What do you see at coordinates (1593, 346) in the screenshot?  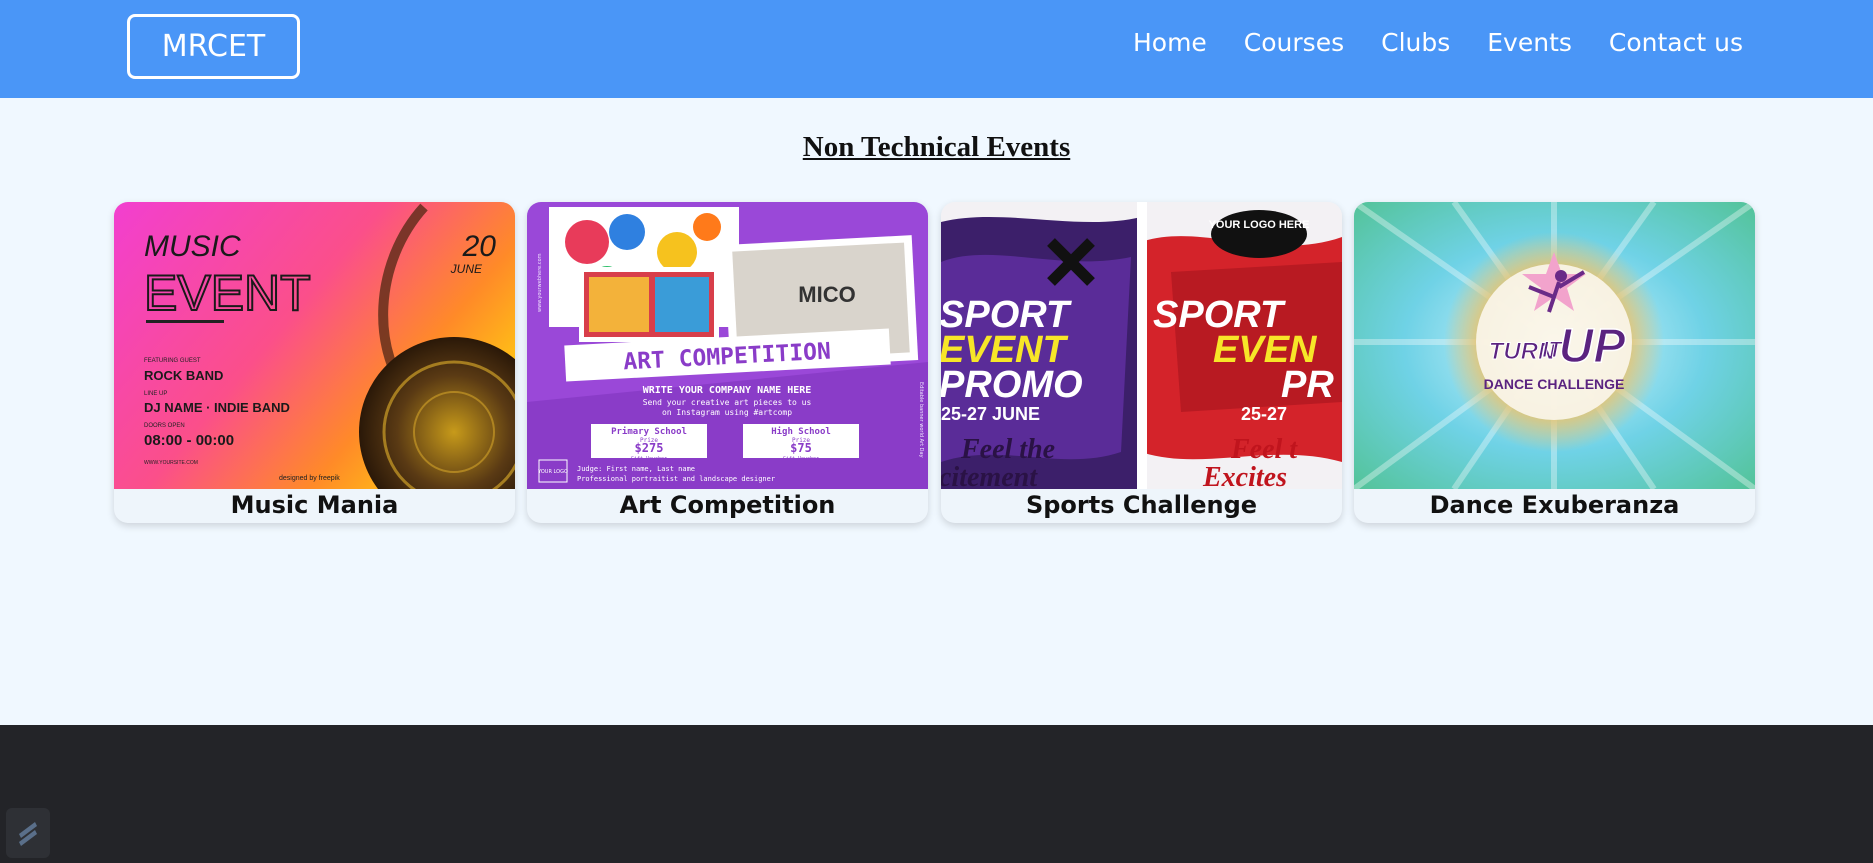 I see `poster-logo-up: UP` at bounding box center [1593, 346].